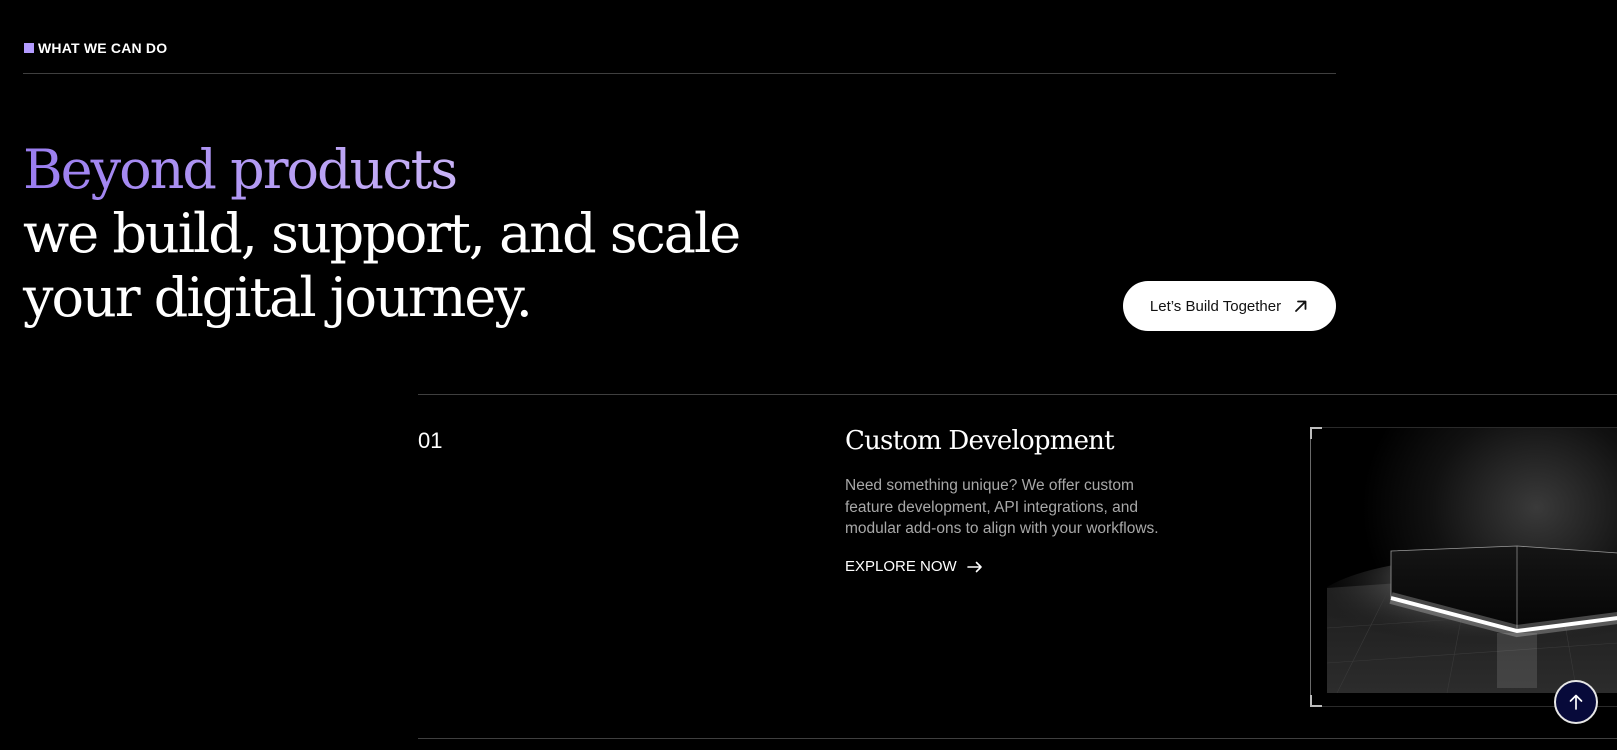 The width and height of the screenshot is (1617, 750). Describe the element at coordinates (1301, 306) in the screenshot. I see `arrow-up-right-icon` at that location.